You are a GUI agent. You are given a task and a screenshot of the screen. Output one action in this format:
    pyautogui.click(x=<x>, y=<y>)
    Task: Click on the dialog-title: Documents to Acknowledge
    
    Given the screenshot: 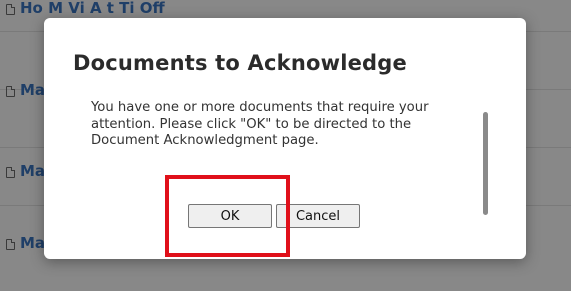 What is the action you would take?
    pyautogui.click(x=240, y=63)
    